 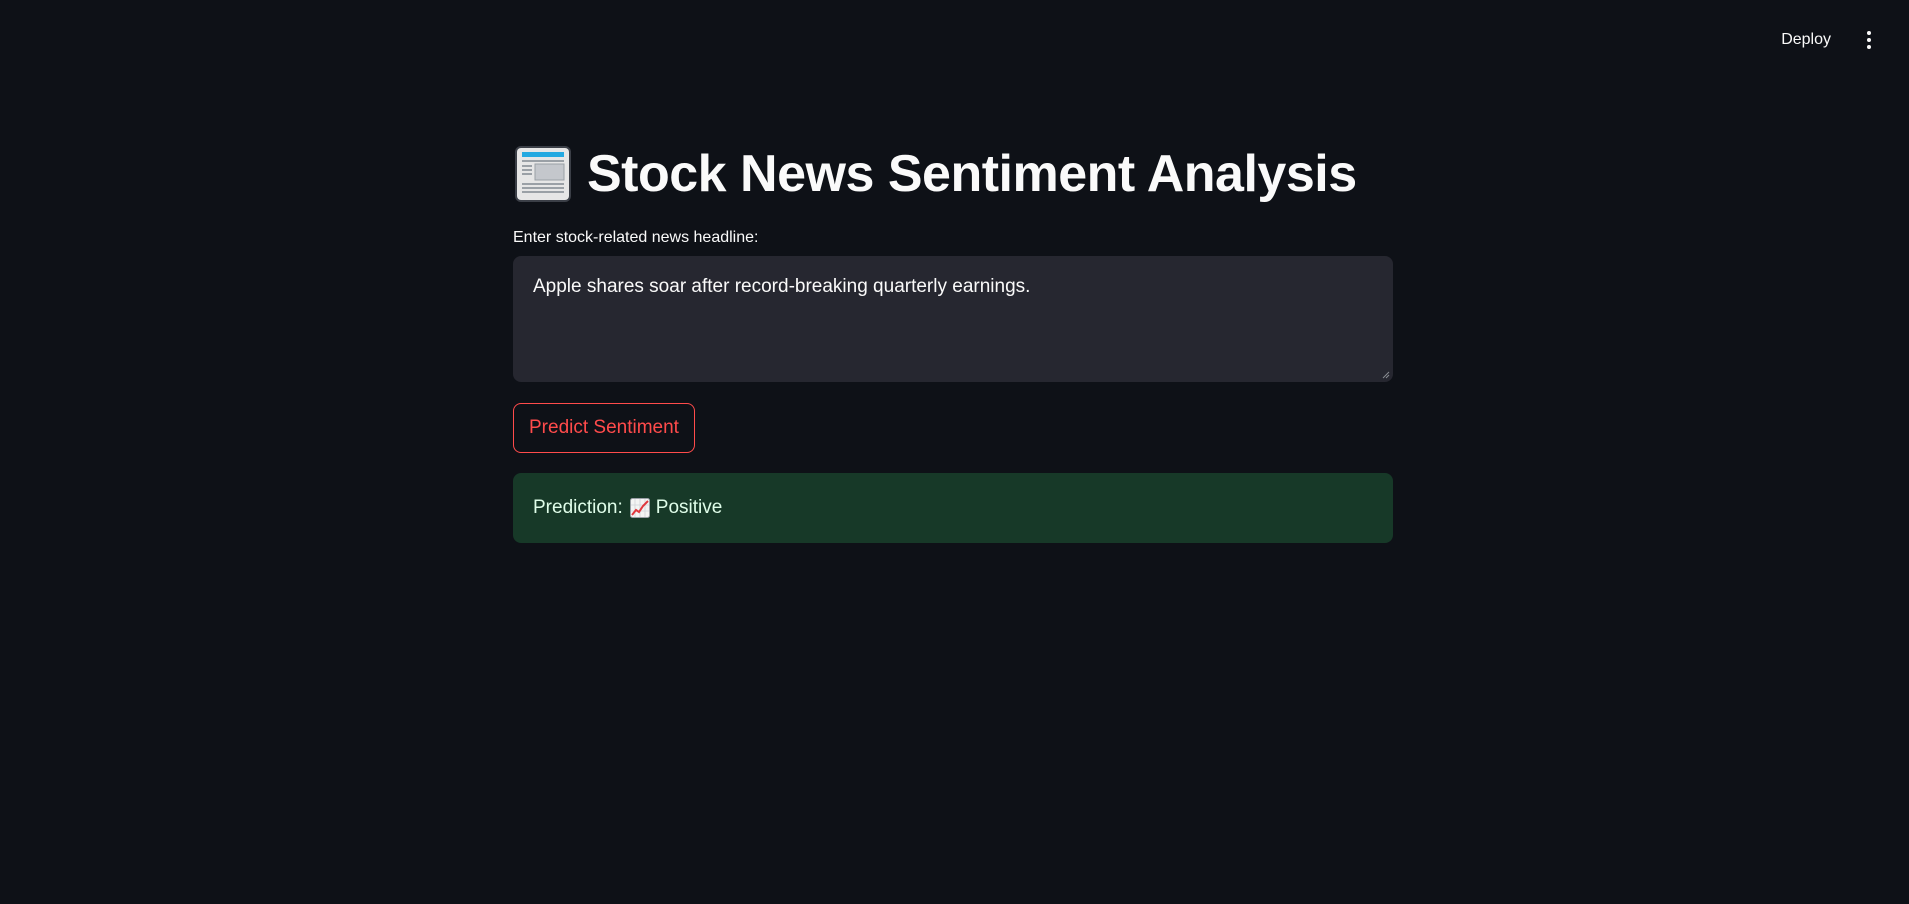 What do you see at coordinates (639, 508) in the screenshot?
I see `chart-increasing-icon` at bounding box center [639, 508].